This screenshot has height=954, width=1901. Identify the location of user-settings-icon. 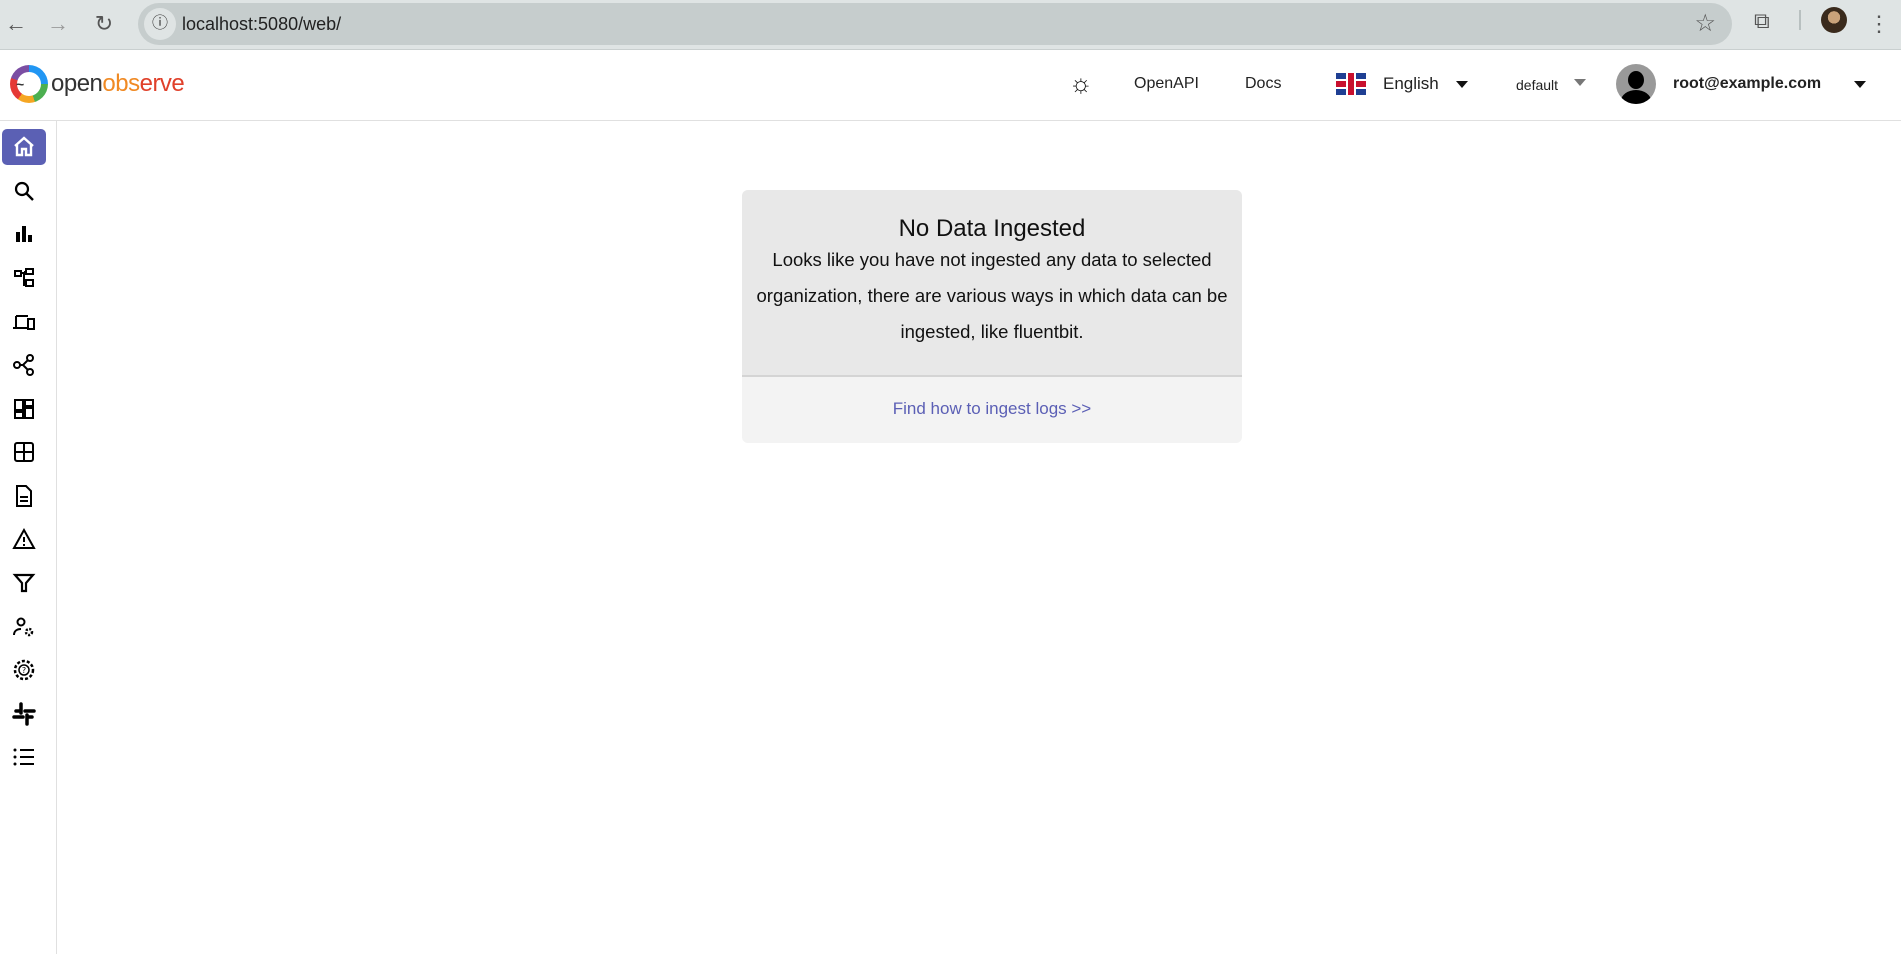
(23, 627).